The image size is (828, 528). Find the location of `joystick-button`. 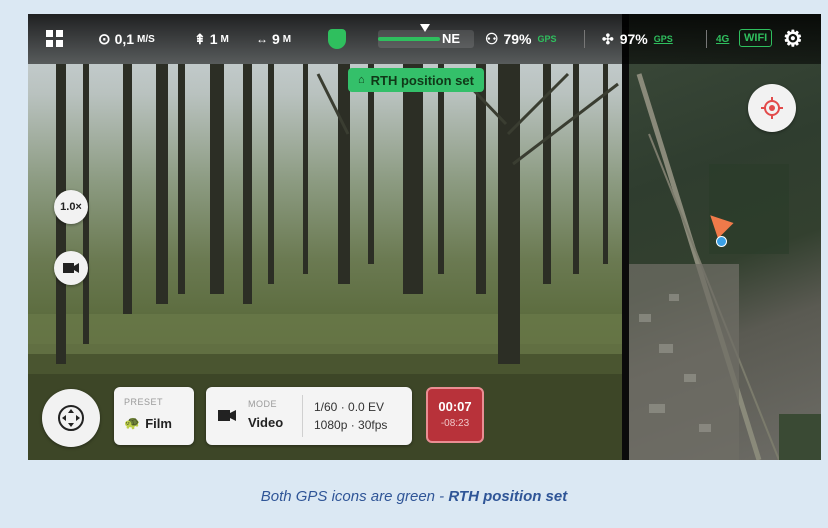

joystick-button is located at coordinates (71, 418).